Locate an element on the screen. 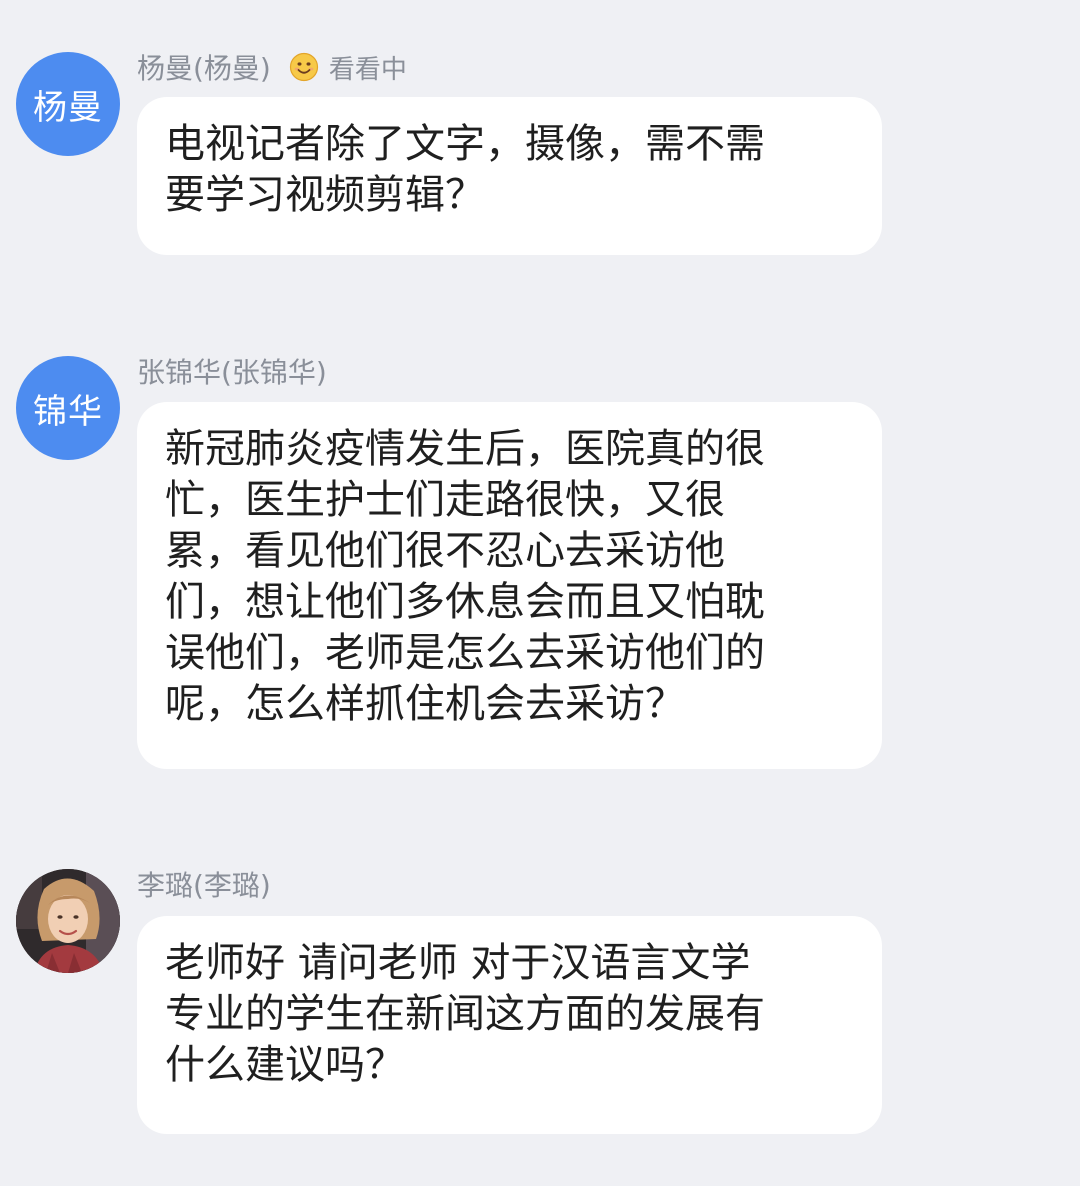 This screenshot has width=1080, height=1186. status-text: 看看中 is located at coordinates (367, 69).